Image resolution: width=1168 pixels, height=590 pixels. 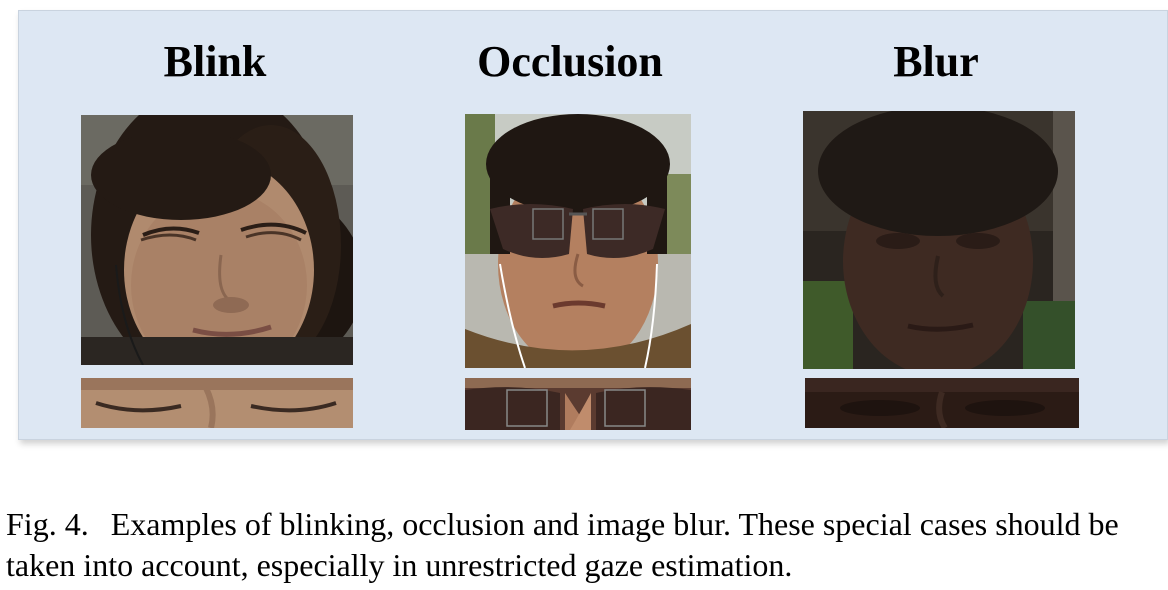 What do you see at coordinates (939, 240) in the screenshot?
I see `blur-face-image` at bounding box center [939, 240].